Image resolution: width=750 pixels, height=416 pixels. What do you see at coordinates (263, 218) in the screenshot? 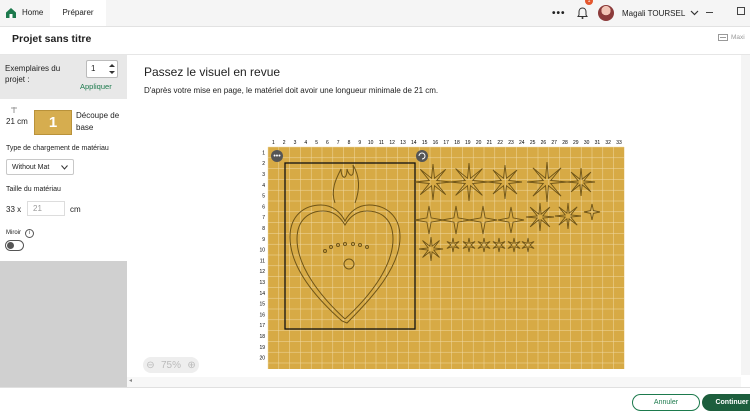
I see `row-label: 7` at bounding box center [263, 218].